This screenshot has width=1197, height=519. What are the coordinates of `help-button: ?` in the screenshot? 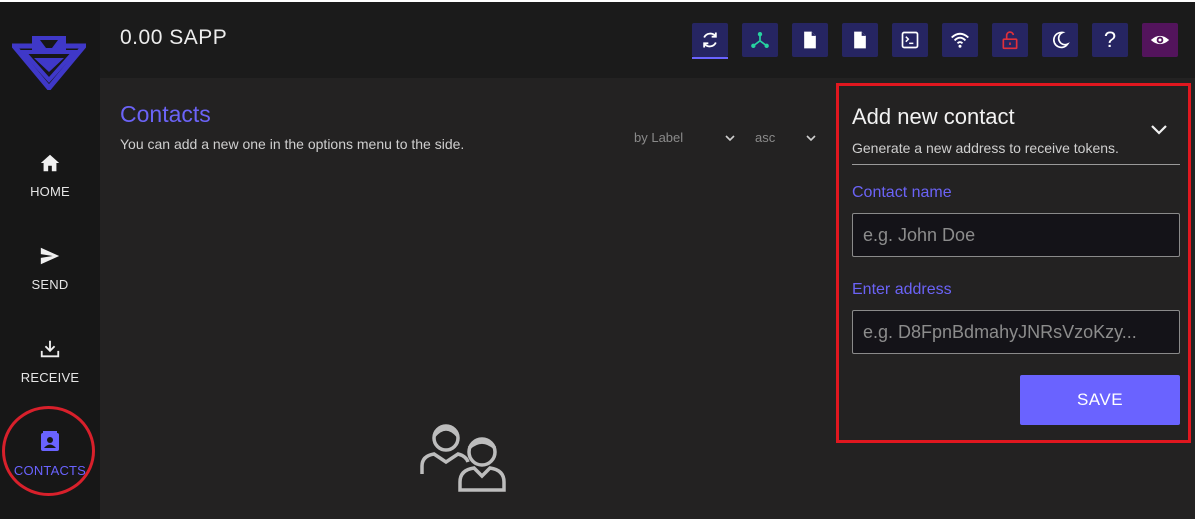 It's located at (1110, 40).